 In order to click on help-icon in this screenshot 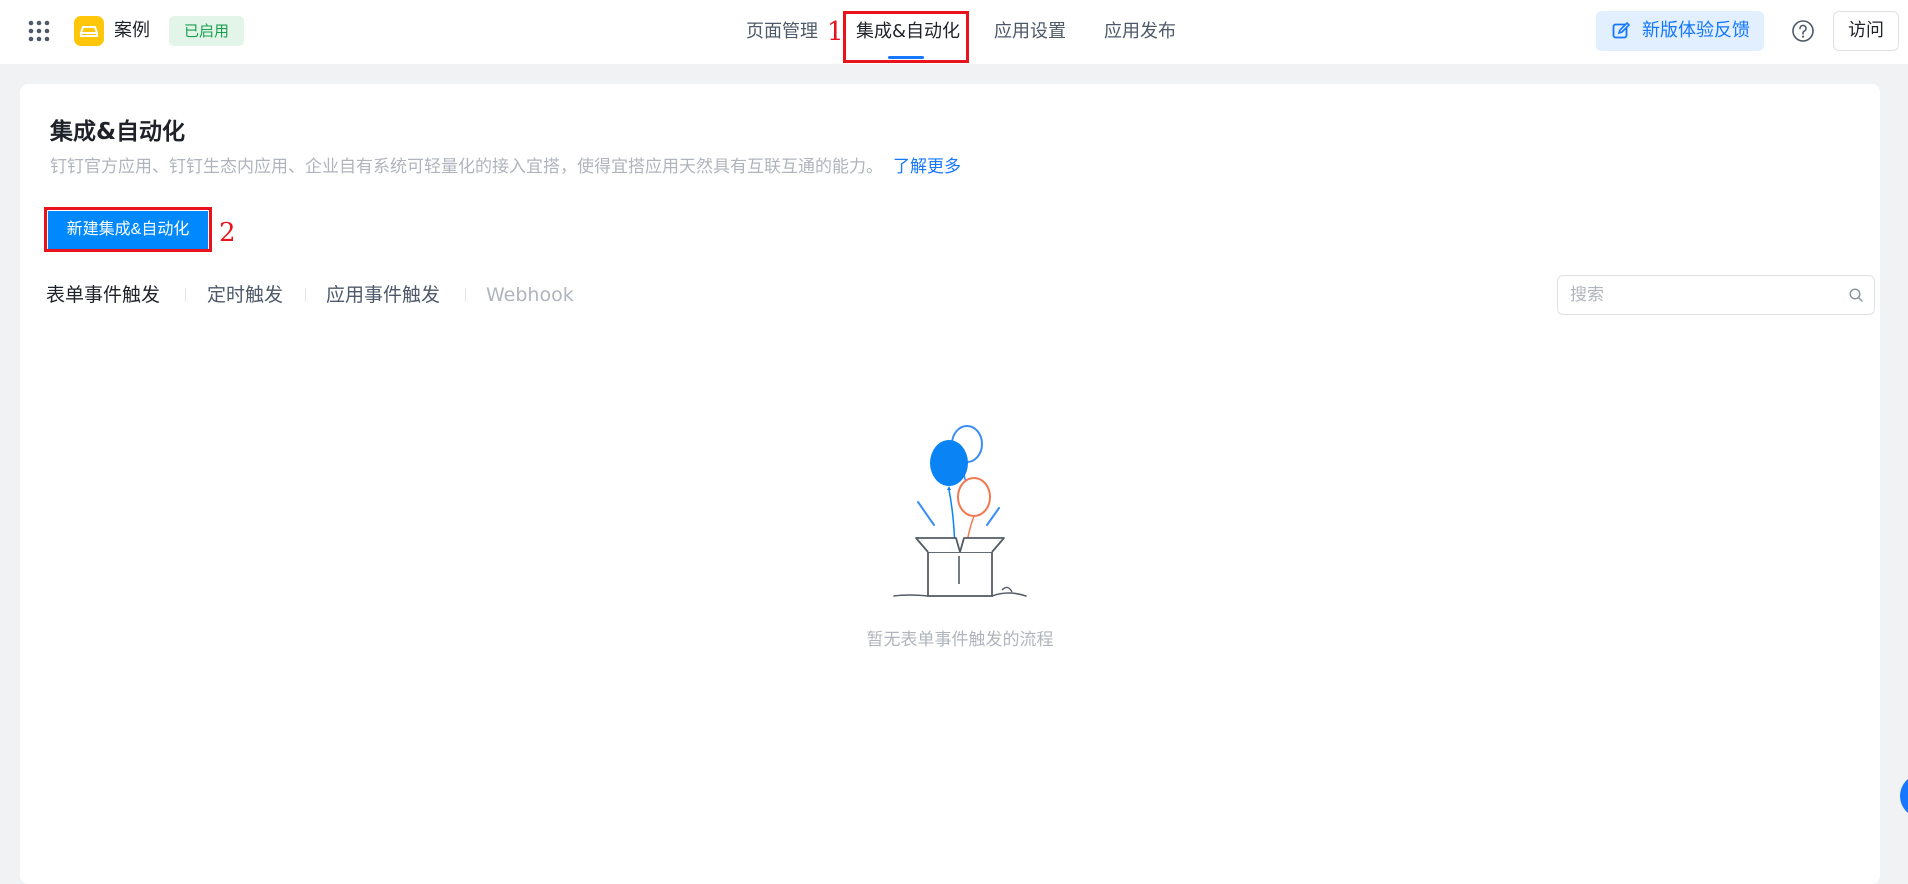, I will do `click(1803, 31)`.